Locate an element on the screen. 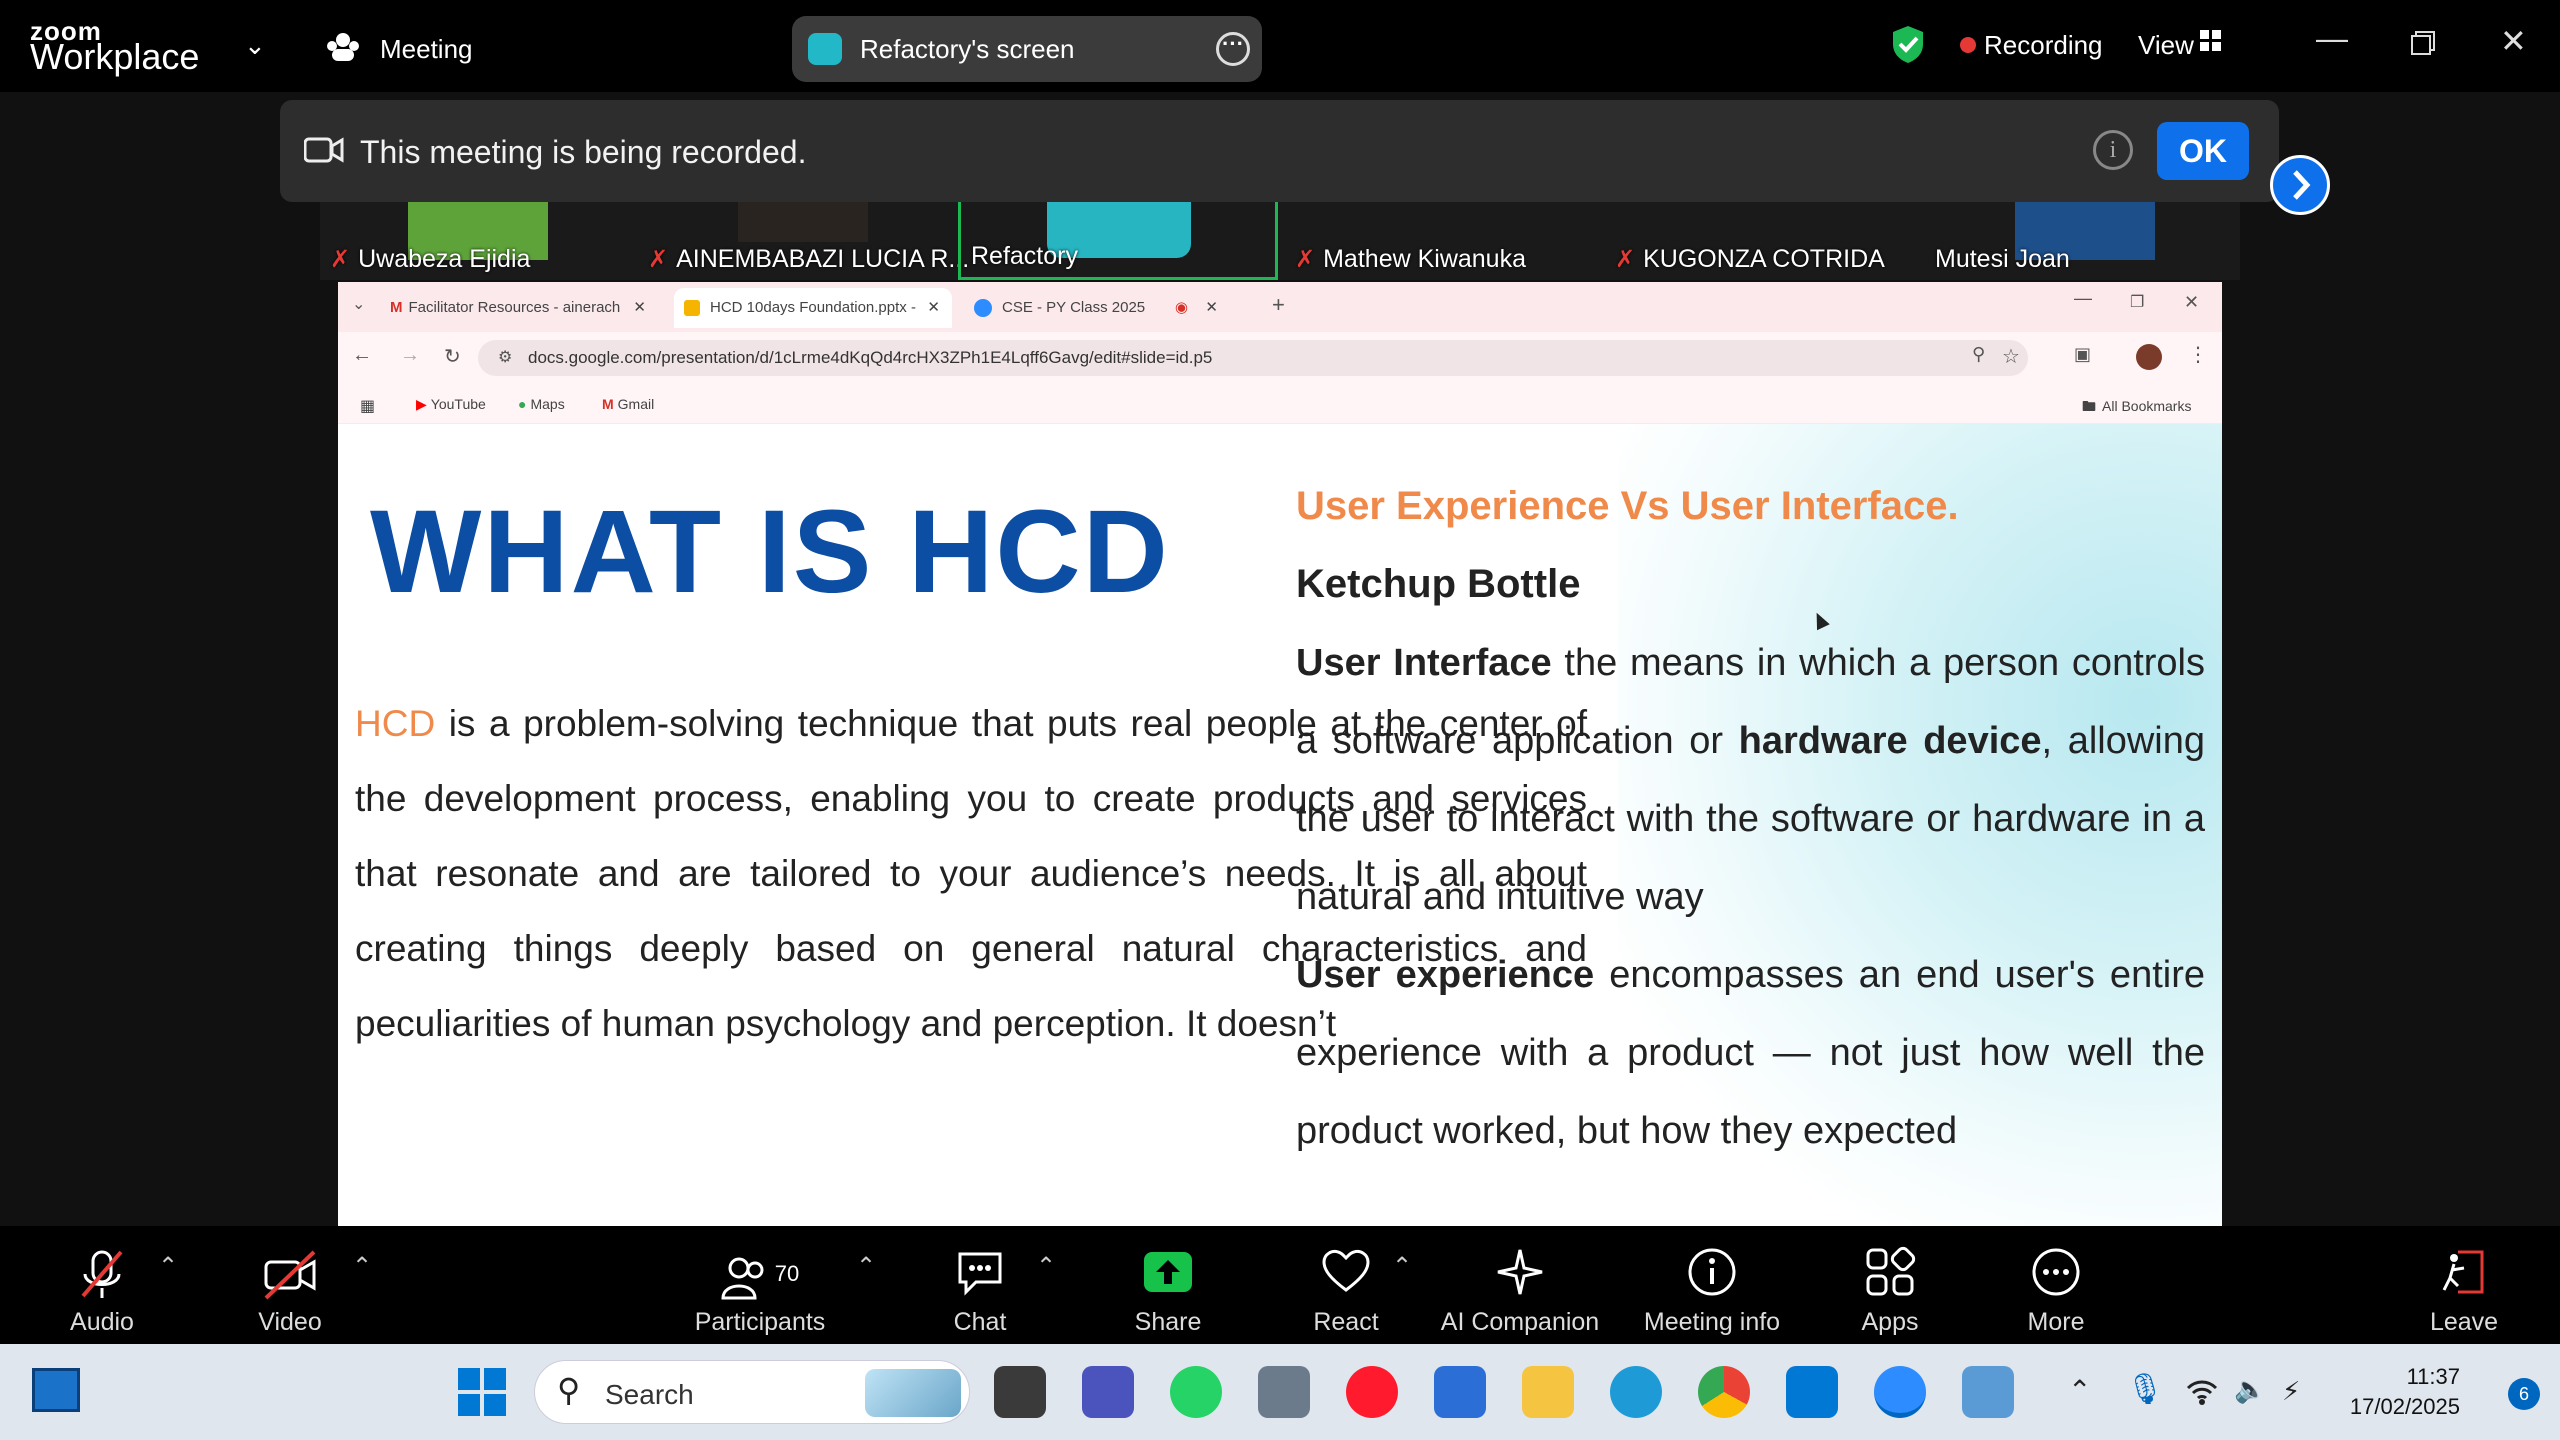  meeting-label: Meeting is located at coordinates (426, 49).